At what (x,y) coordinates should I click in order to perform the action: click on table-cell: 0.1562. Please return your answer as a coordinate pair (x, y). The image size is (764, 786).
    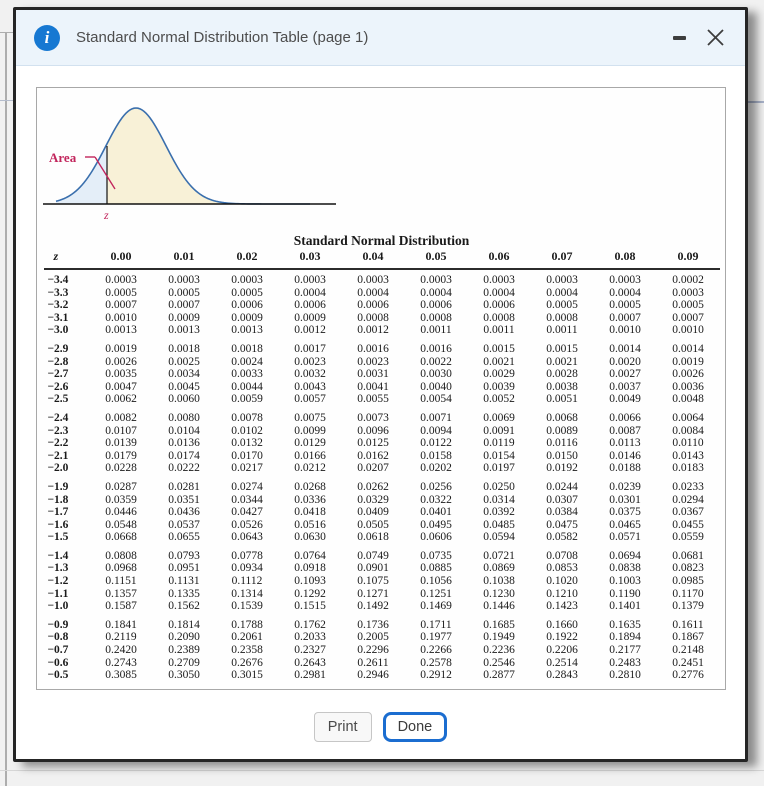
    Looking at the image, I should click on (184, 606).